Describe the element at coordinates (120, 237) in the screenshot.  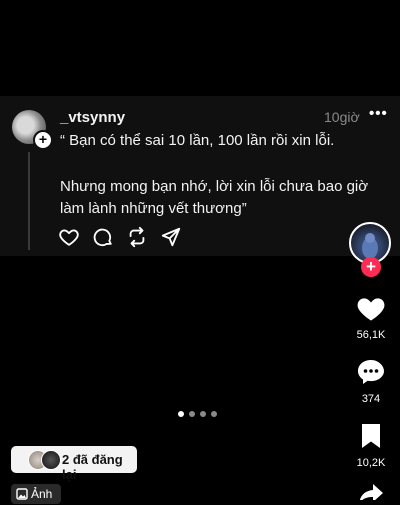
I see `post-actions` at that location.